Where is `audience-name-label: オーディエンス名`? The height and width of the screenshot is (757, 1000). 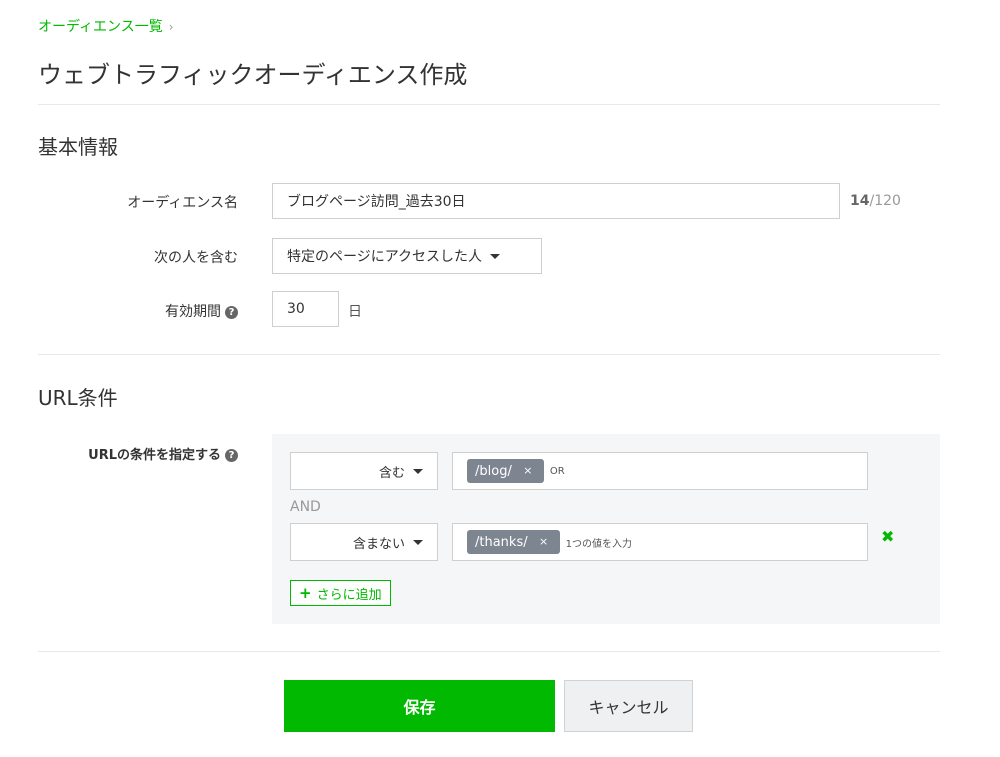 audience-name-label: オーディエンス名 is located at coordinates (182, 203).